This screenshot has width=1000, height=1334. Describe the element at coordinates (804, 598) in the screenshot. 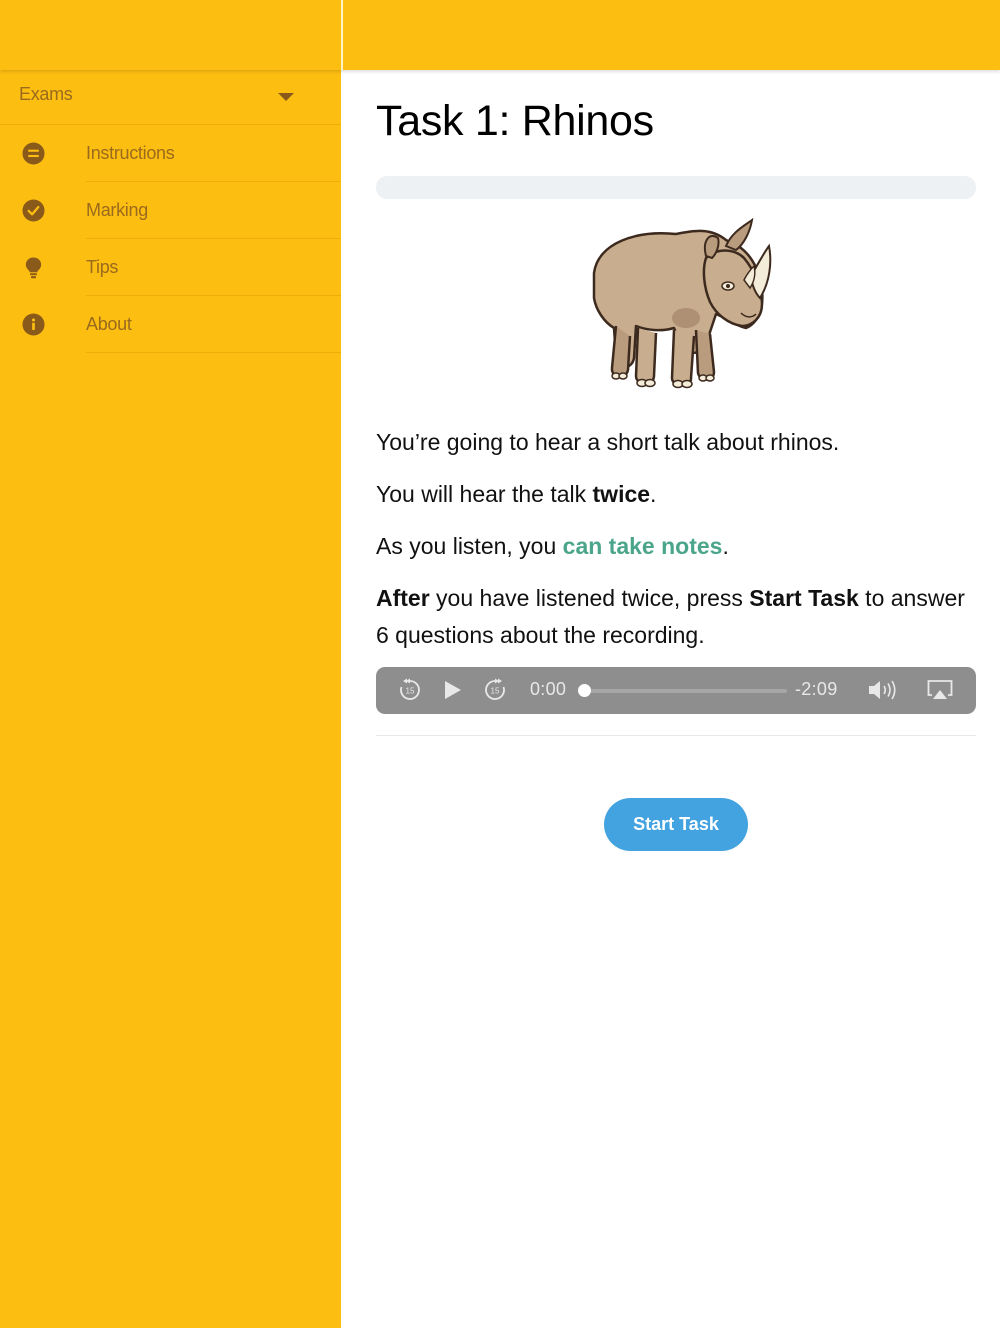

I see `emphasis-start-task: Start Task` at that location.